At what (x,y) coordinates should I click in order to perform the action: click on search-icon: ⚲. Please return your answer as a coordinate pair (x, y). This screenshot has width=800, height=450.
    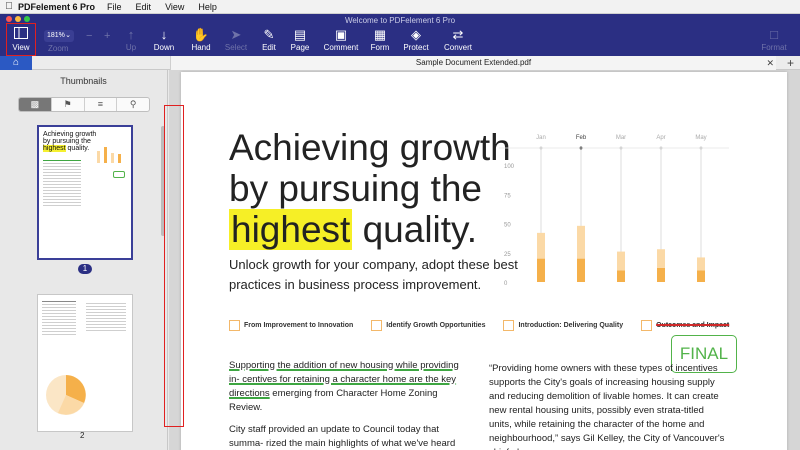
    Looking at the image, I should click on (133, 104).